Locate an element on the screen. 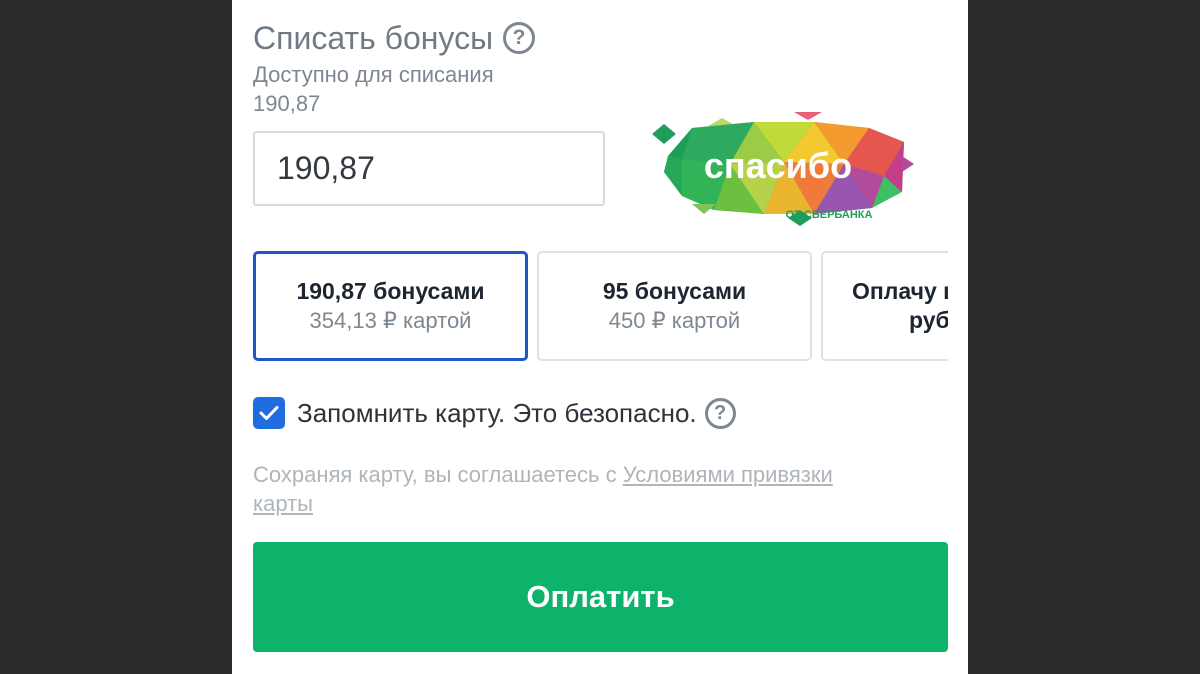 The image size is (1200, 674). spasibo-logo: спасибо ОТ СБЕРБАНКА is located at coordinates (783, 169).